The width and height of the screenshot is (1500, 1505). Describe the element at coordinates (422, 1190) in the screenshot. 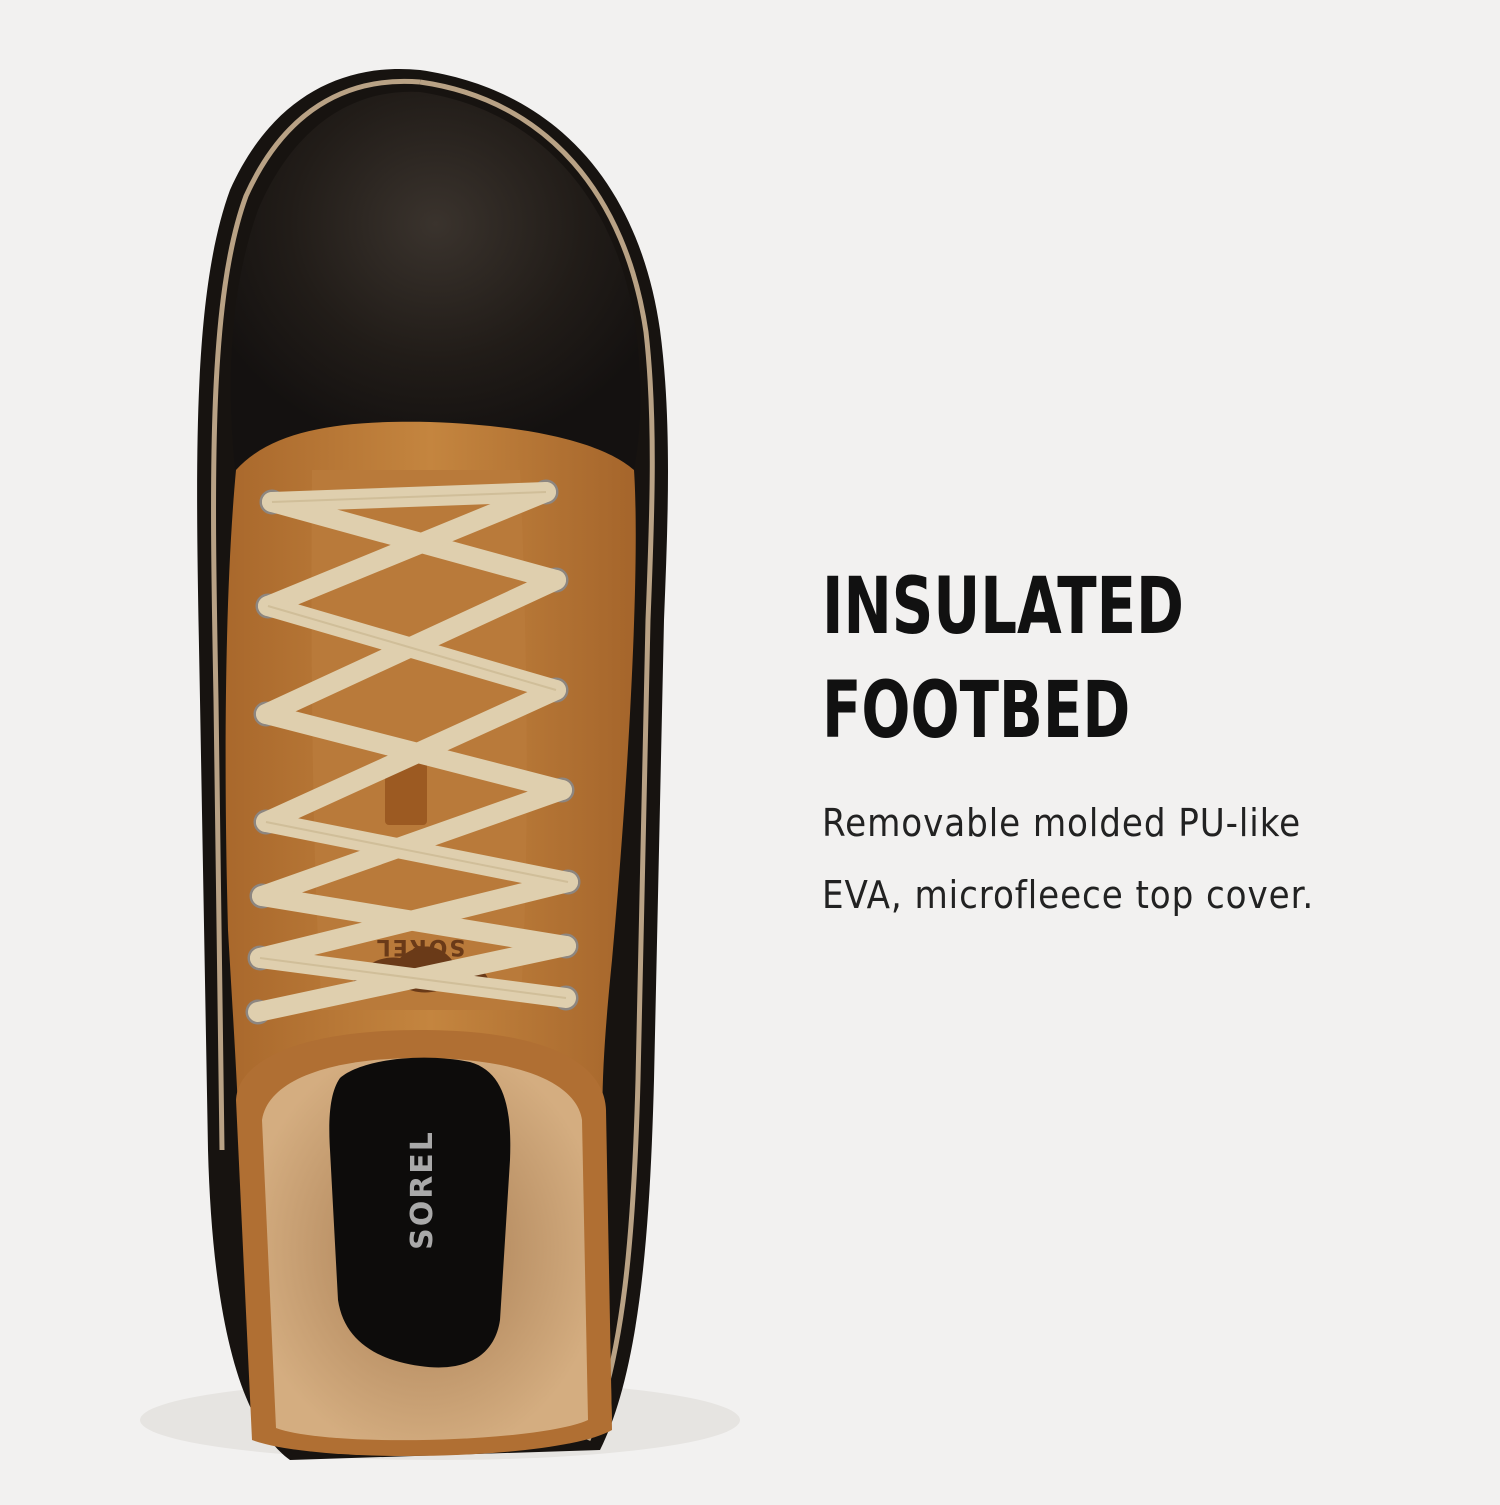

I see `insole-brand-label: SOREL` at that location.